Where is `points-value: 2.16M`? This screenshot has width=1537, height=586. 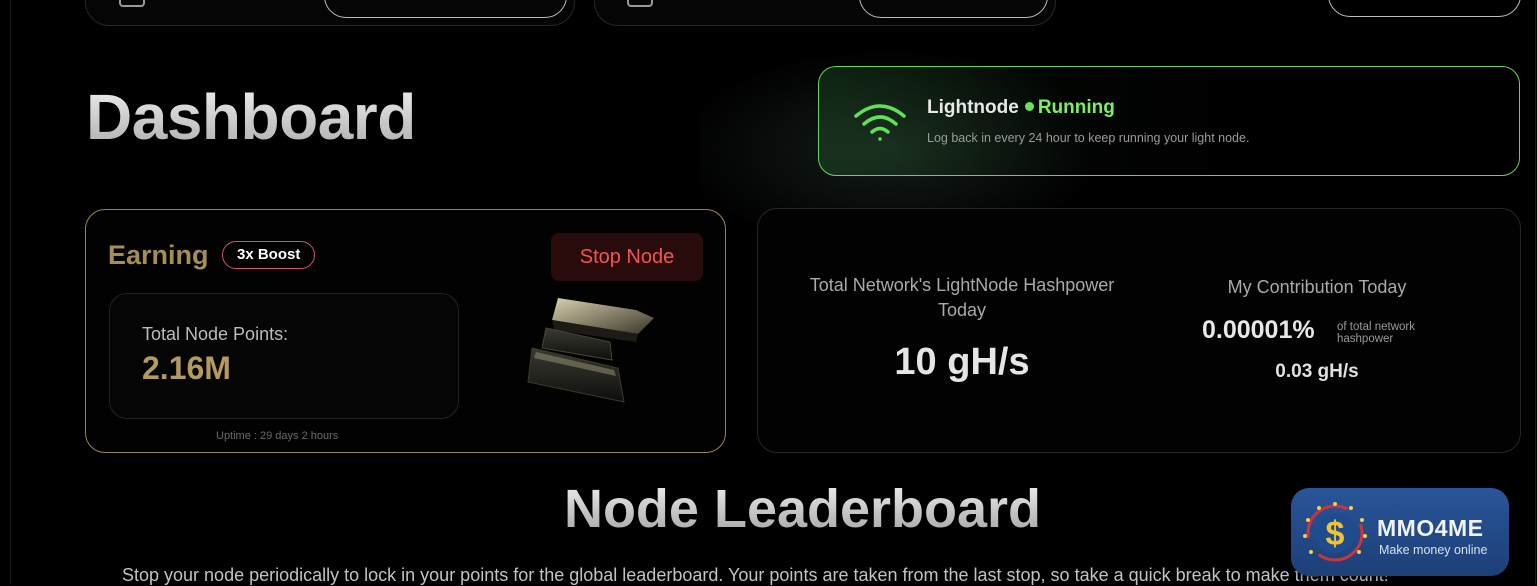
points-value: 2.16M is located at coordinates (186, 368).